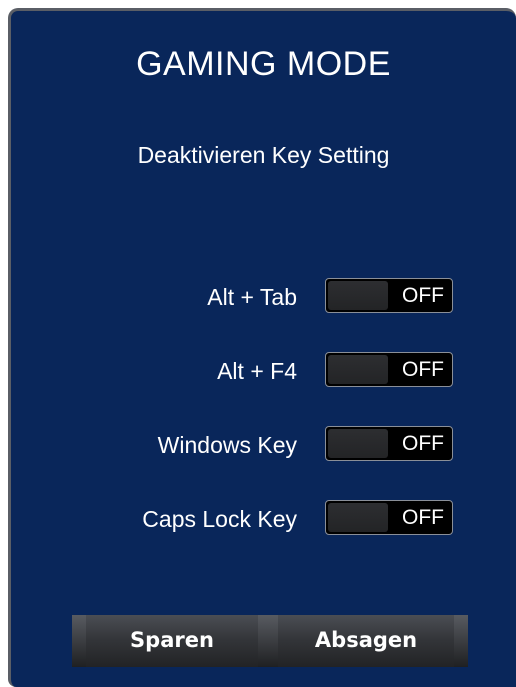 This screenshot has height=687, width=516. What do you see at coordinates (389, 369) in the screenshot?
I see `alt-f4-toggle: OFF` at bounding box center [389, 369].